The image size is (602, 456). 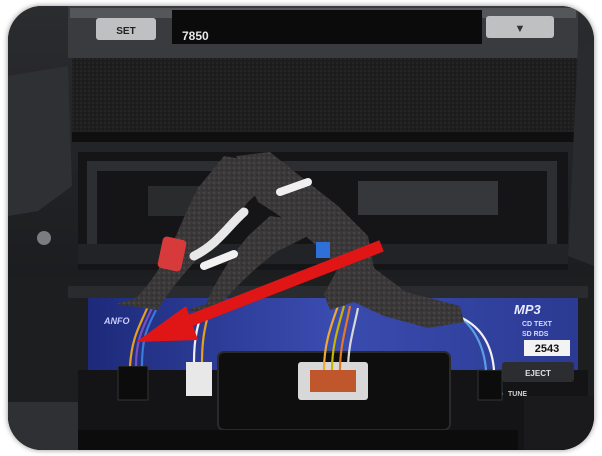 I want to click on connector-left, so click(x=133, y=383).